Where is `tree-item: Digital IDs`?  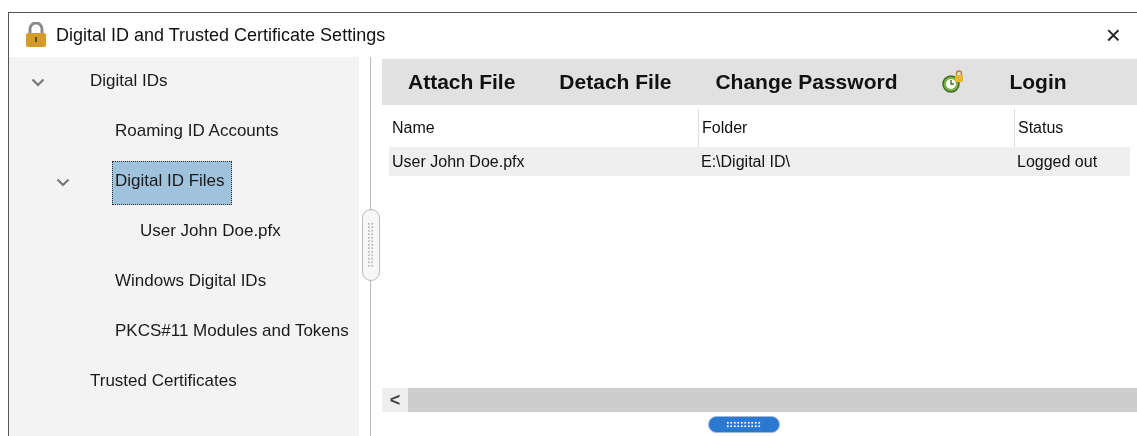 tree-item: Digital IDs is located at coordinates (131, 76).